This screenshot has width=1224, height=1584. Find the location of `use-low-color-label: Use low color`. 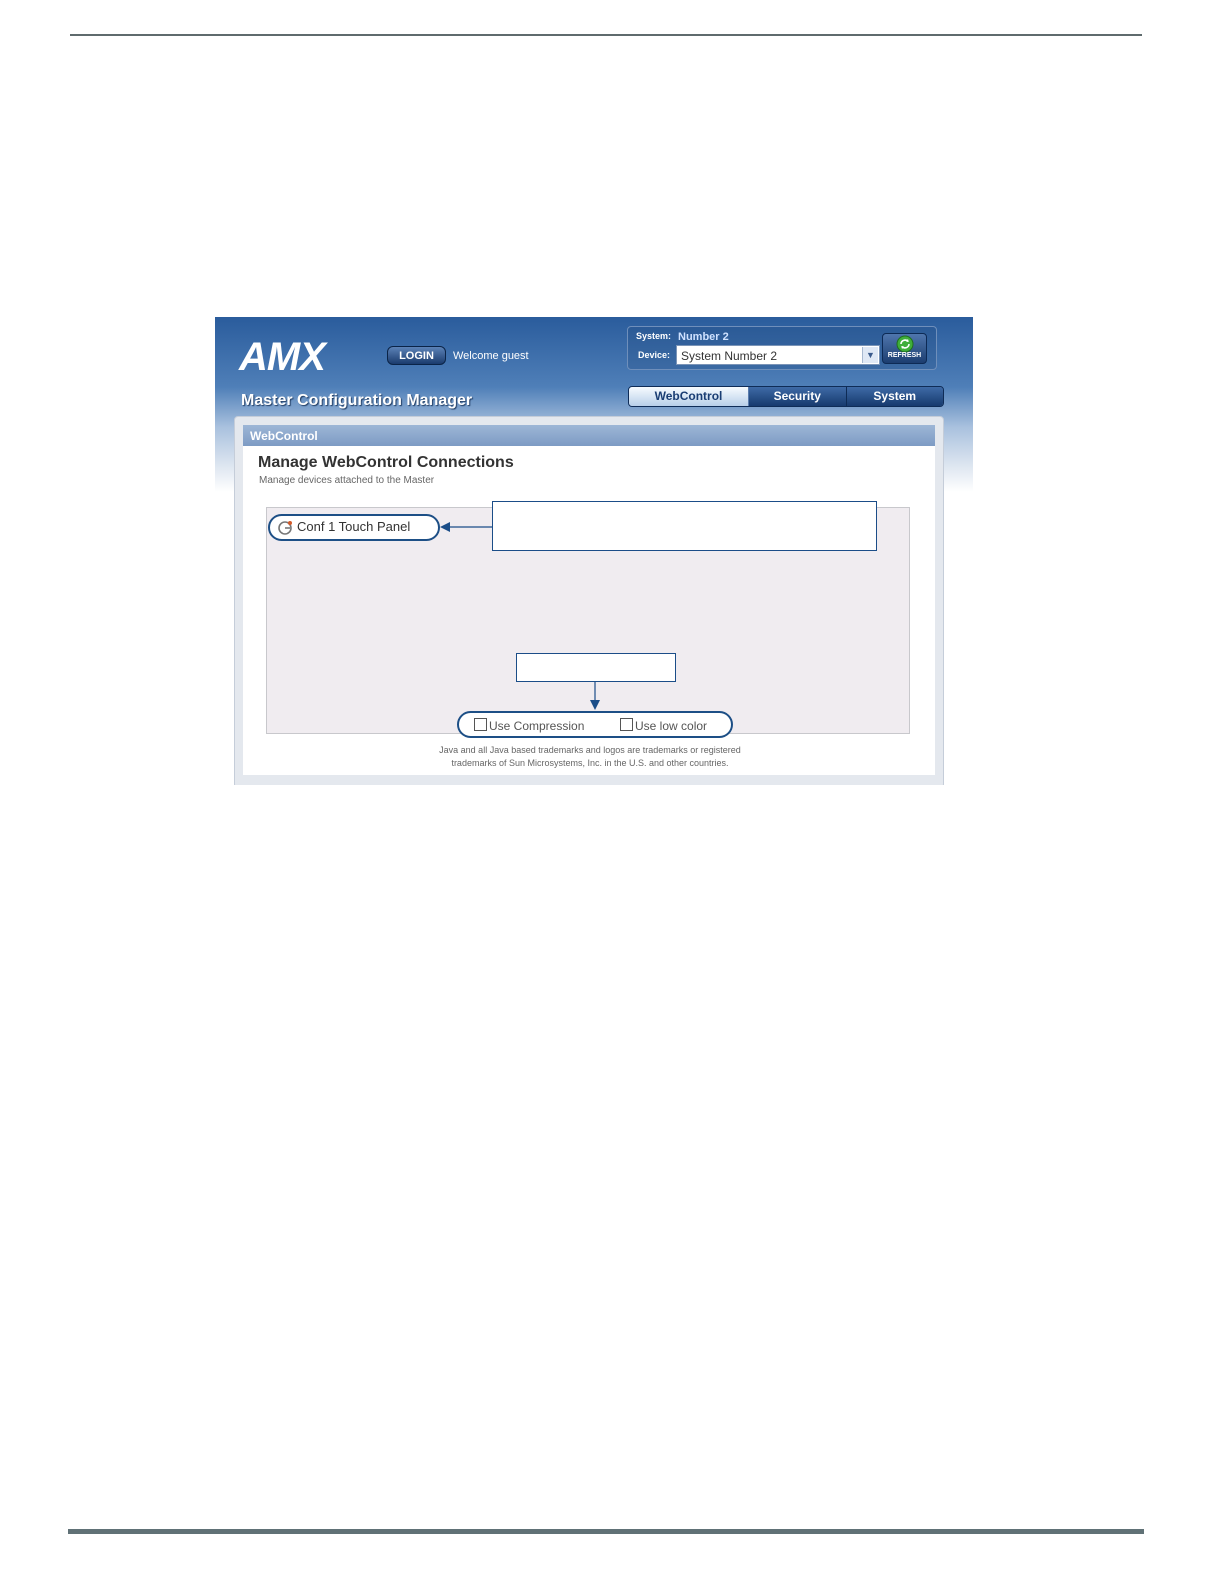

use-low-color-label: Use low color is located at coordinates (671, 726).